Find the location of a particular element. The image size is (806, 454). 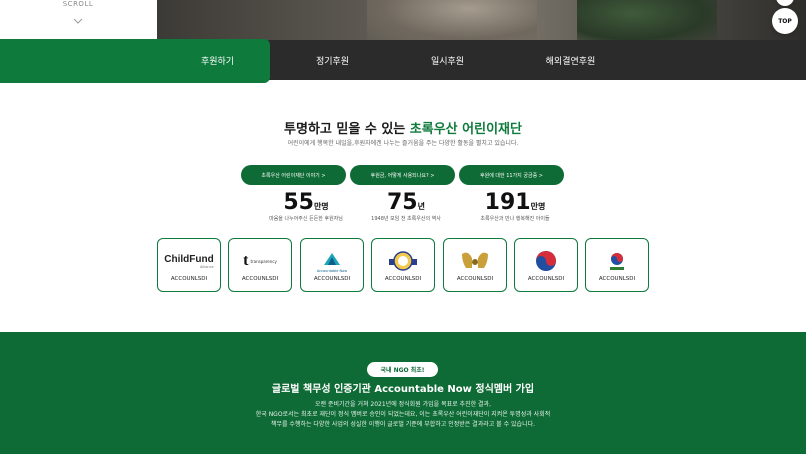

transparency-logo: t transparency is located at coordinates (260, 260).